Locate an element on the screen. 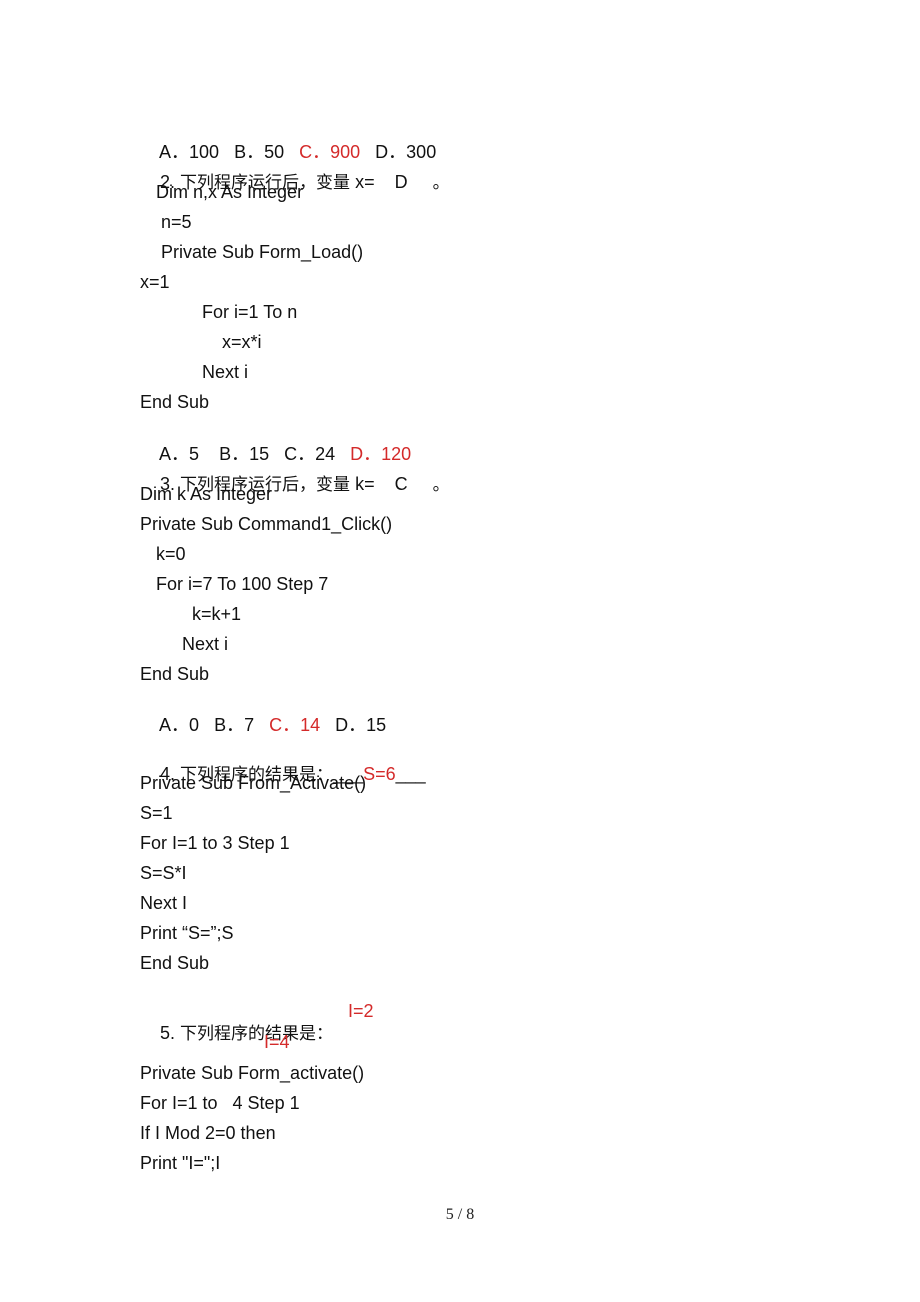 The image size is (920, 1302). q3-var: k= is located at coordinates (365, 484).